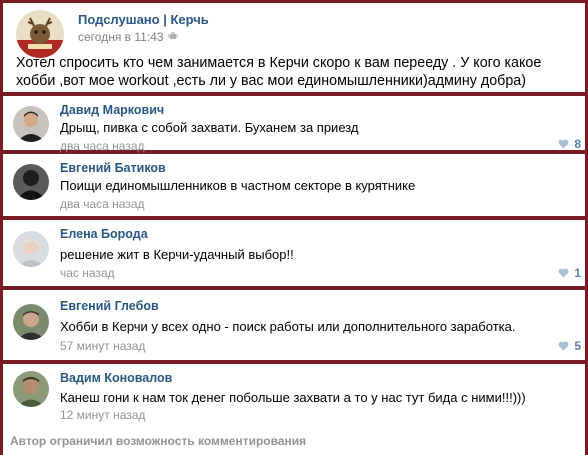 Image resolution: width=588 pixels, height=455 pixels. What do you see at coordinates (104, 234) in the screenshot?
I see `comment-author: Елена Борода` at bounding box center [104, 234].